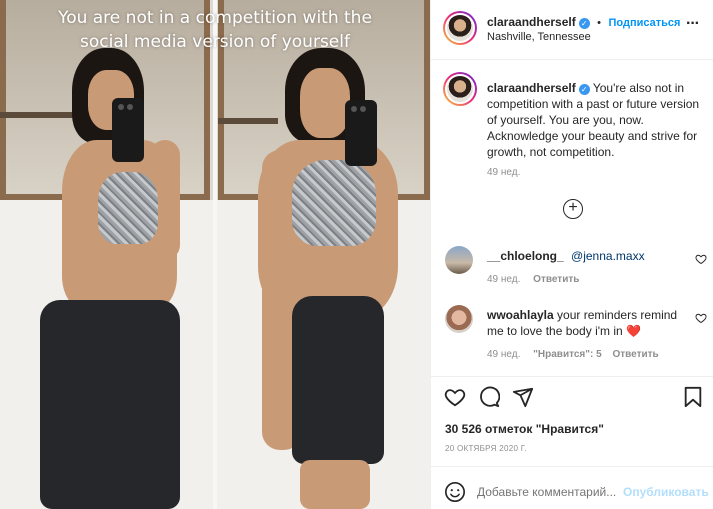  I want to click on share-icon, so click(523, 397).